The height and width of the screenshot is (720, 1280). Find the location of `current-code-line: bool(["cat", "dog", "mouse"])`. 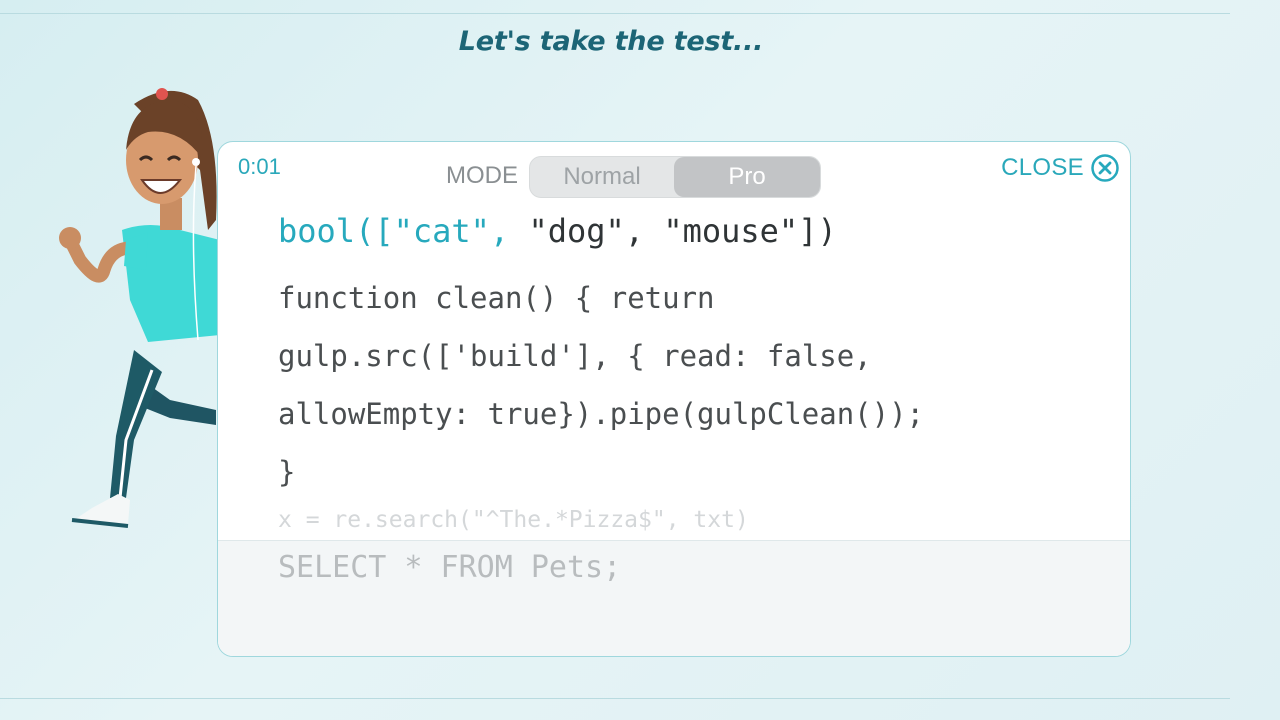

current-code-line: bool(["cat", "dog", "mouse"]) is located at coordinates (557, 231).